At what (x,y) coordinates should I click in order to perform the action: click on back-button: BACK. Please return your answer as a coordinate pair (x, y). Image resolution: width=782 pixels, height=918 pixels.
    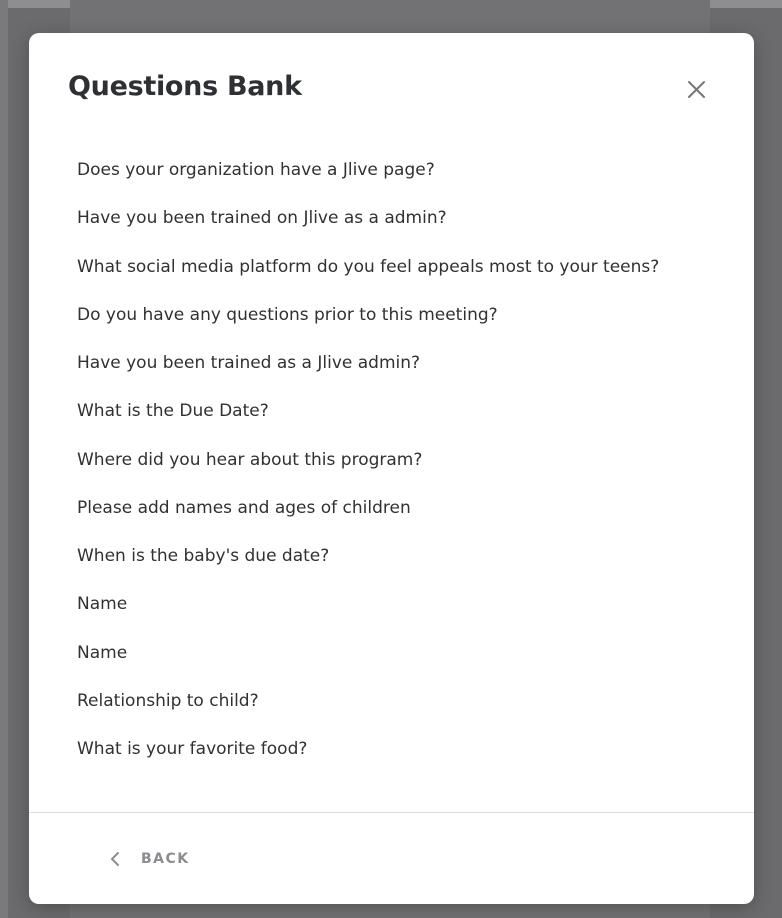
    Looking at the image, I should click on (149, 859).